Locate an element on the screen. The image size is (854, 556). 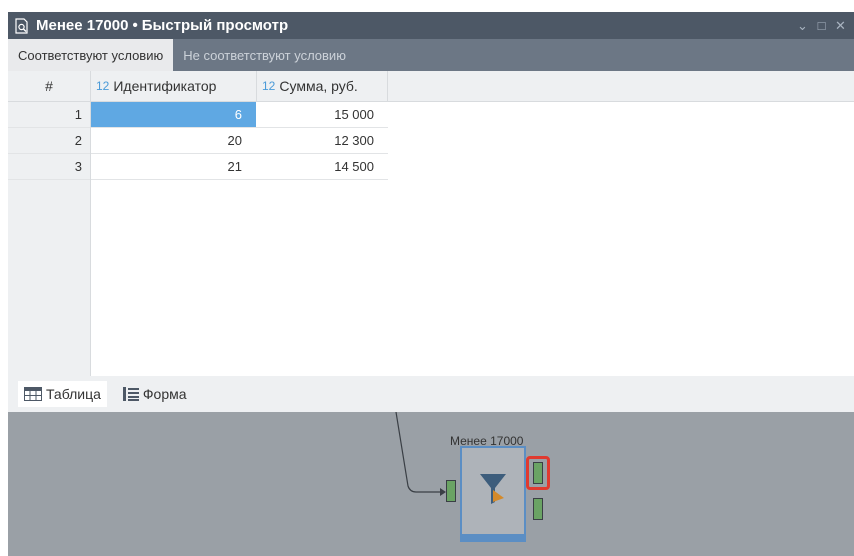
sum-cell: 12 300 is located at coordinates (322, 141).